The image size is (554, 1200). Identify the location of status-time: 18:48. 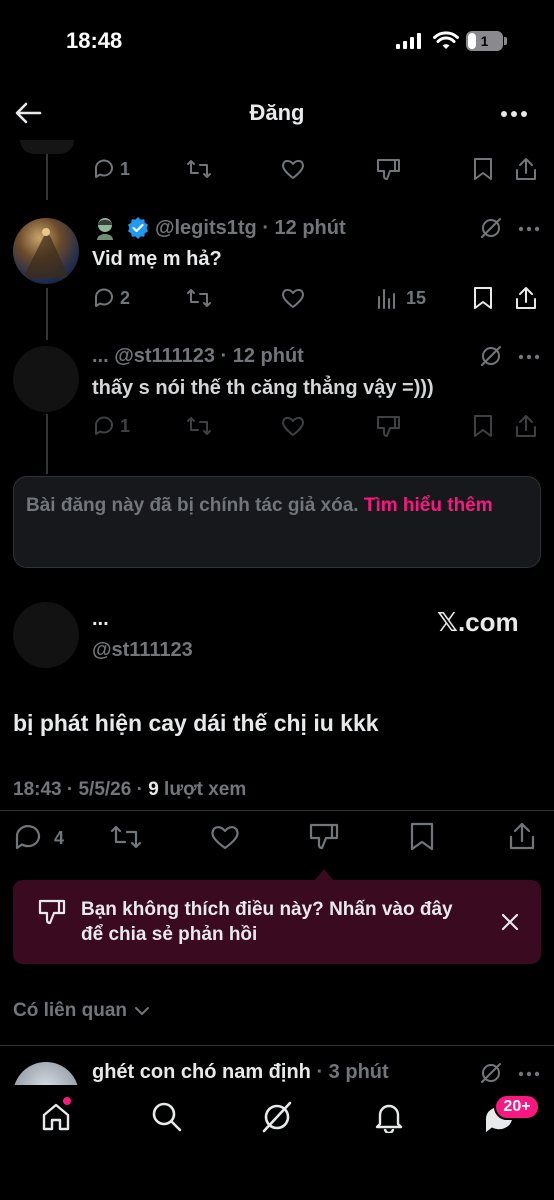
(94, 40).